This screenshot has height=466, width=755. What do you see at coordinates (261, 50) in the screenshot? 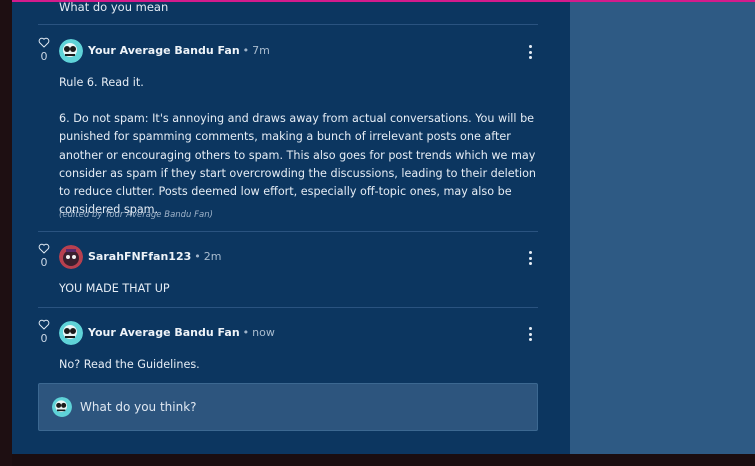
I see `timestamp: 7m` at bounding box center [261, 50].